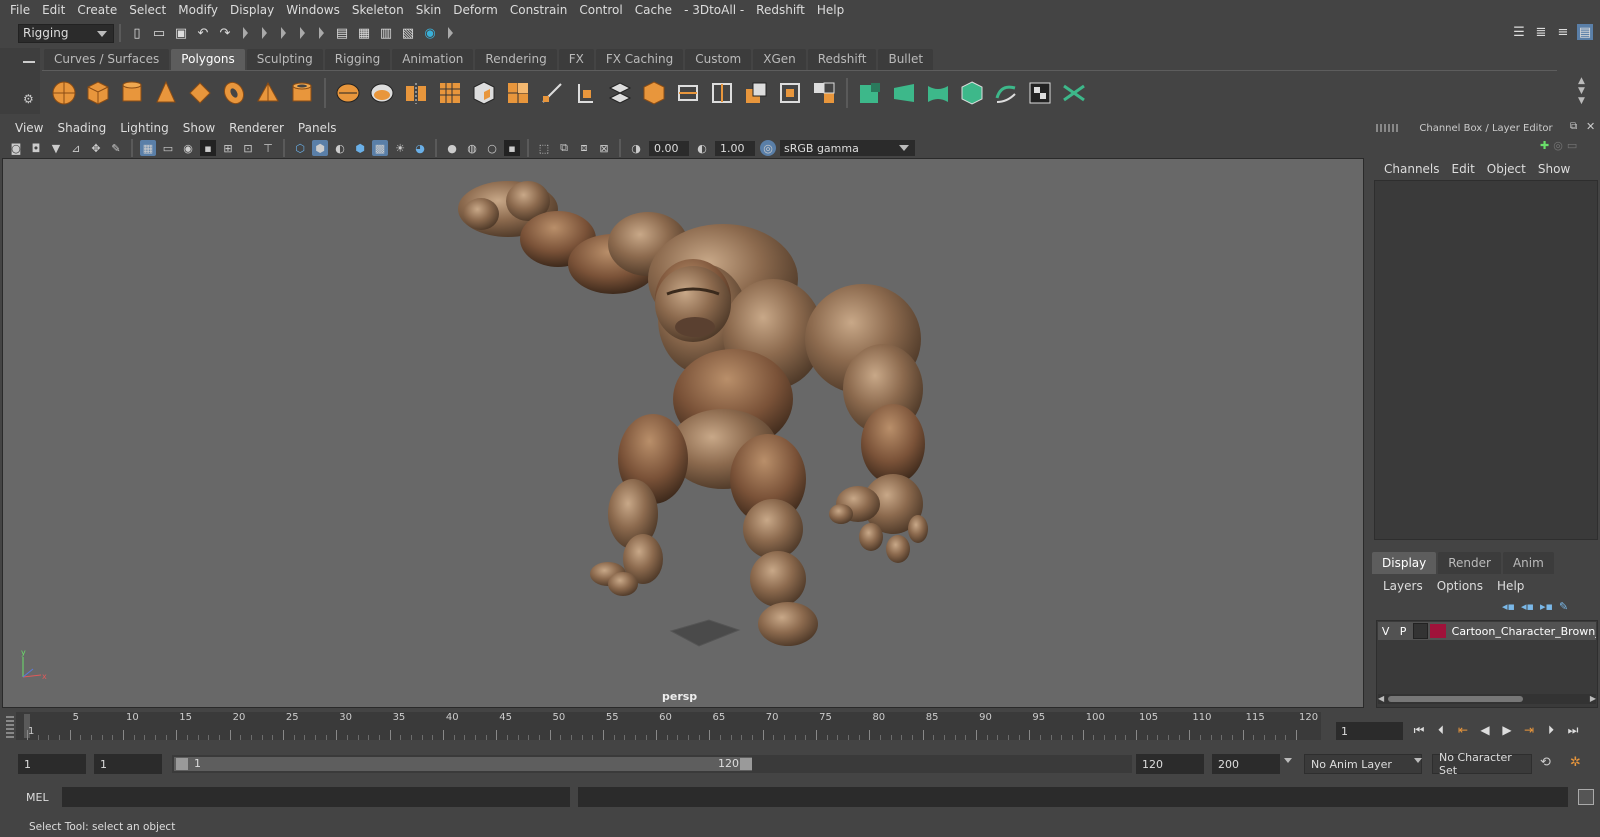  Describe the element at coordinates (378, 10) in the screenshot. I see `menu-item-7: Skeleton` at that location.